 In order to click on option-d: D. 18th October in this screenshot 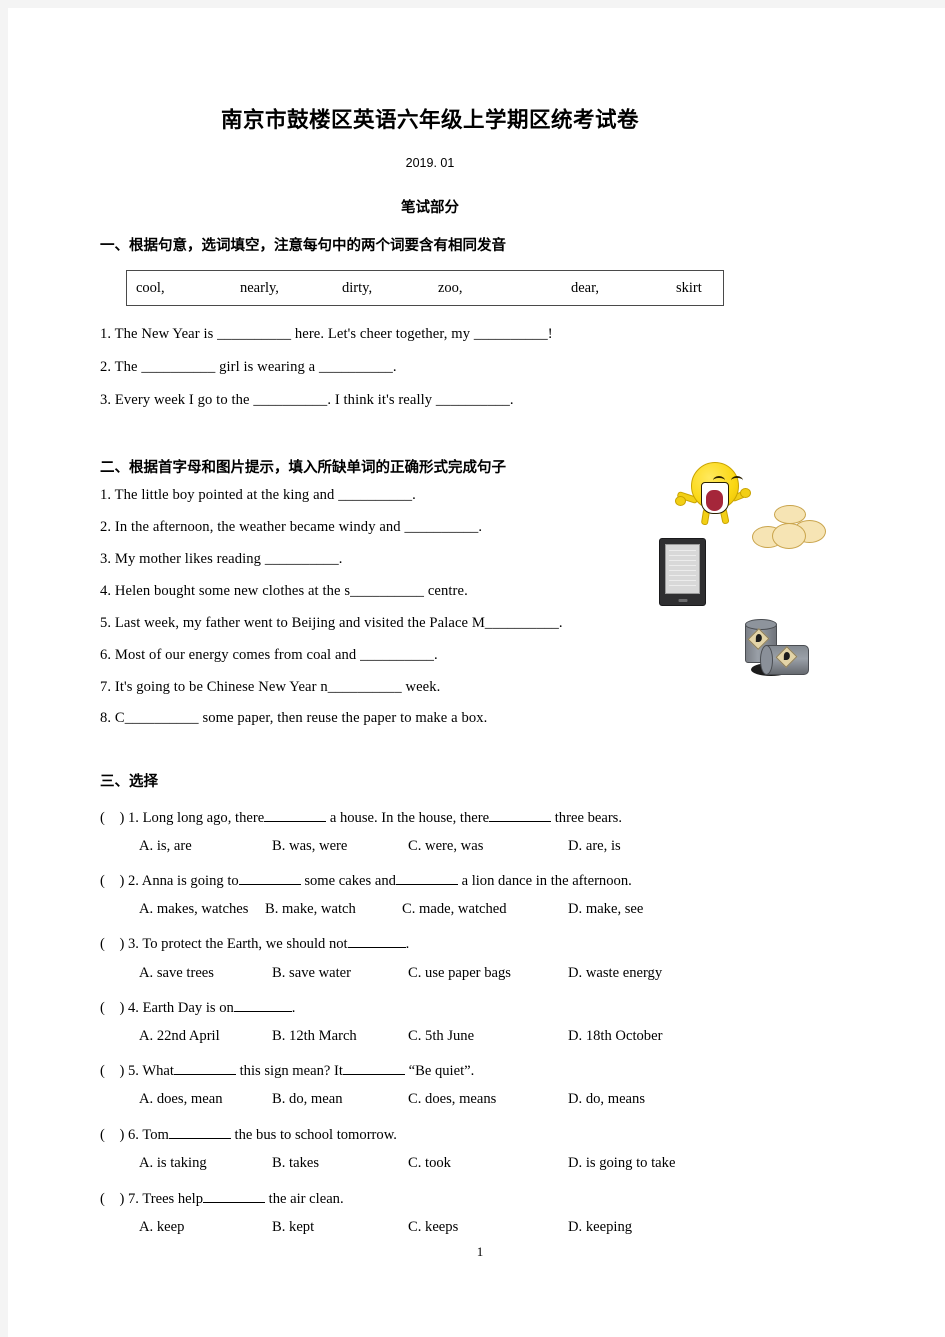, I will do `click(615, 1036)`.